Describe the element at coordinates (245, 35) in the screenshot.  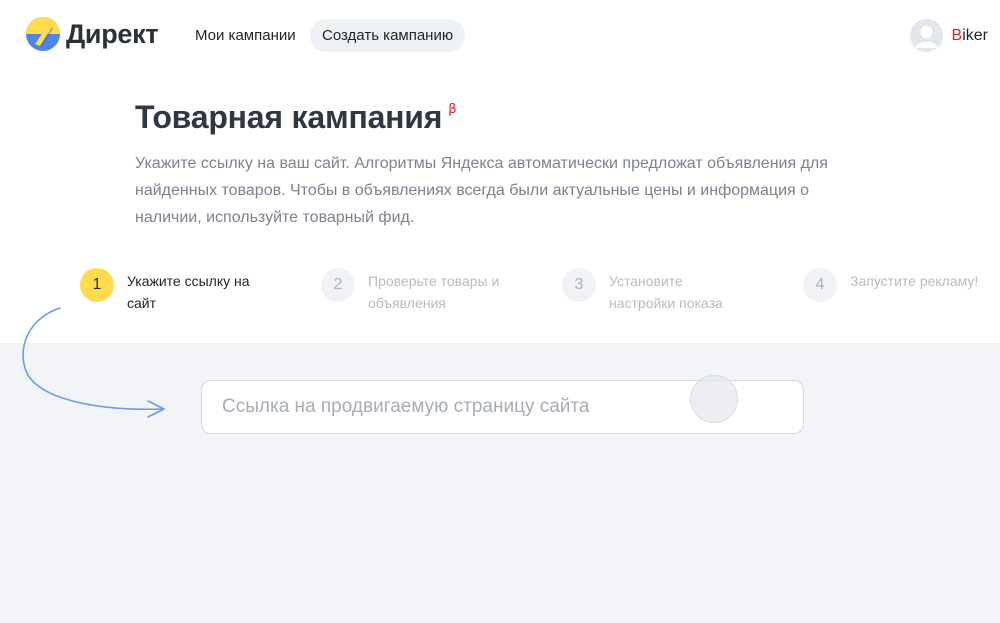
I see `nav-my-campaigns: Мои кампании` at that location.